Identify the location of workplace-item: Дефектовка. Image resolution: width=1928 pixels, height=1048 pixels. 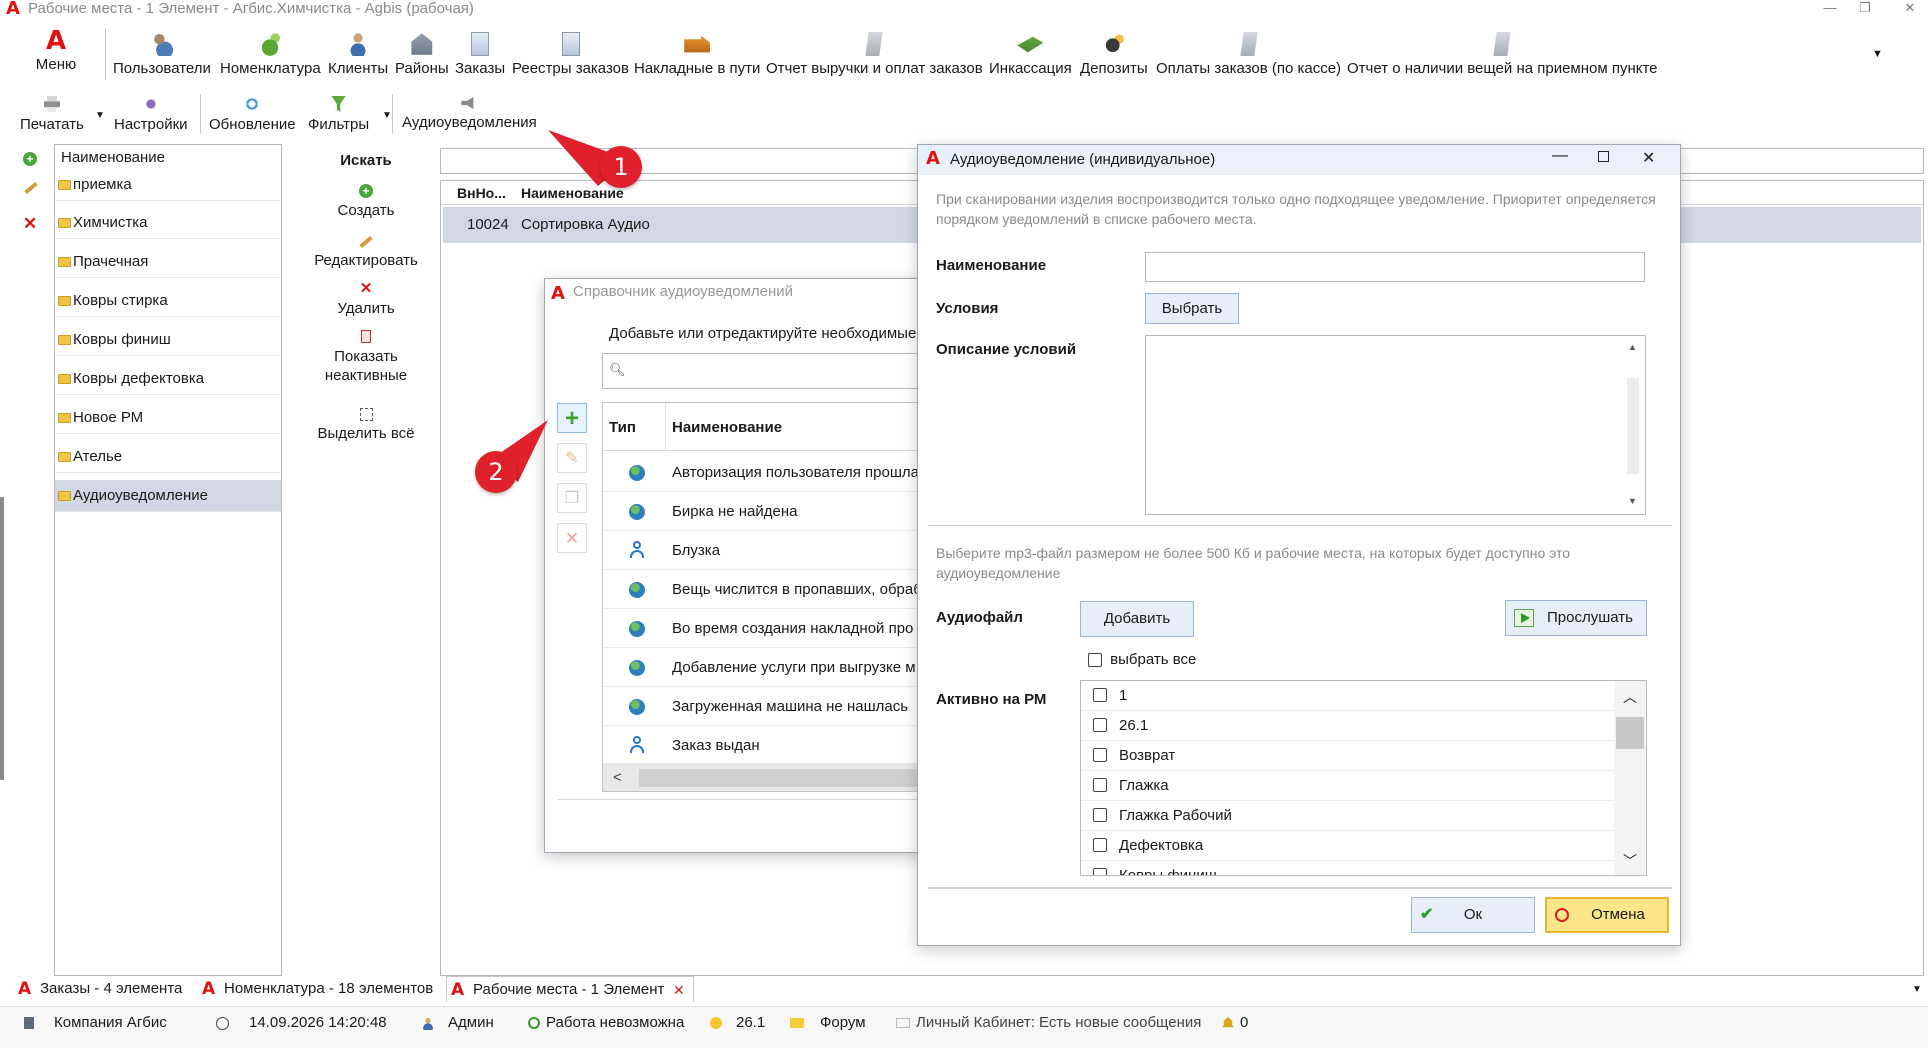
(1347, 846).